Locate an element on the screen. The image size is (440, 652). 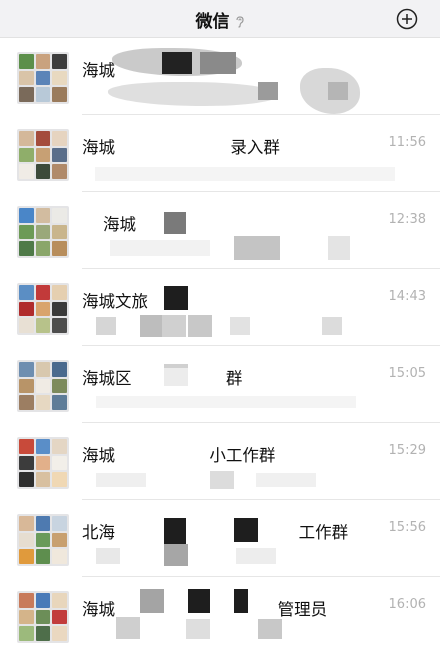
chat-row: 北海 工作群 15:56 is located at coordinates (220, 538).